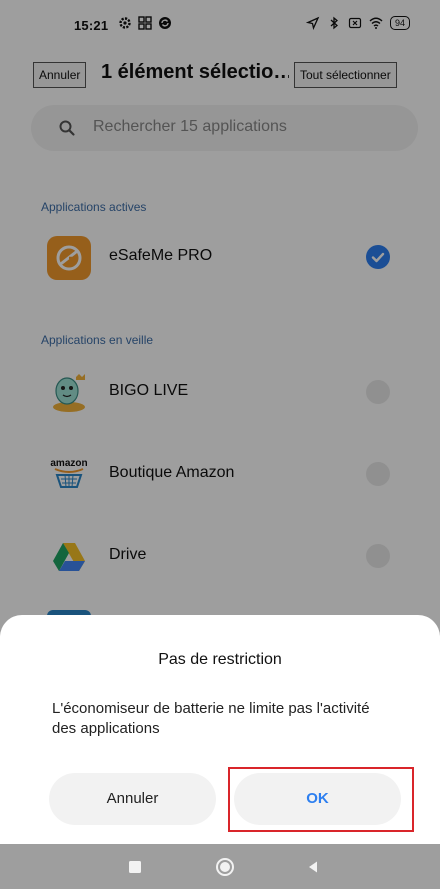 The image size is (440, 889). I want to click on back-triangle-icon, so click(313, 867).